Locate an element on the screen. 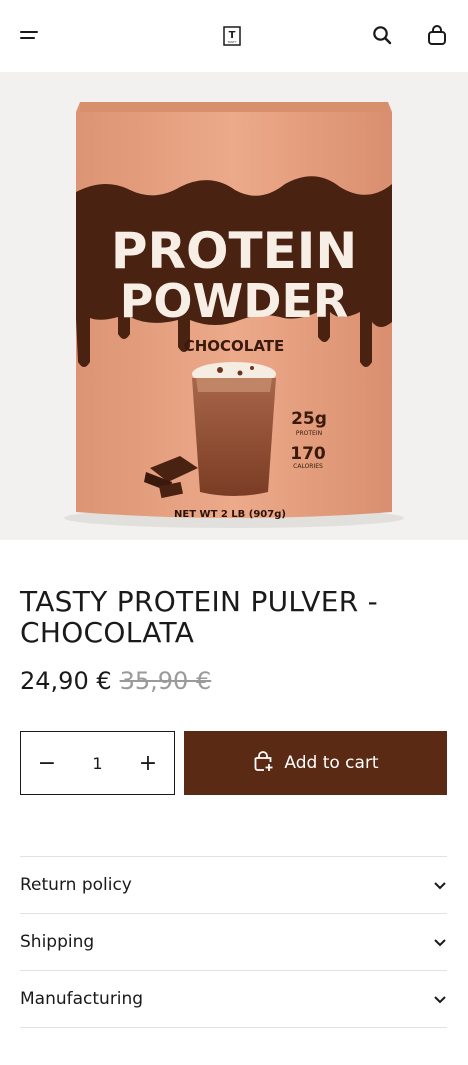 Image resolution: width=468 pixels, height=1065 pixels. search-icon is located at coordinates (382, 35).